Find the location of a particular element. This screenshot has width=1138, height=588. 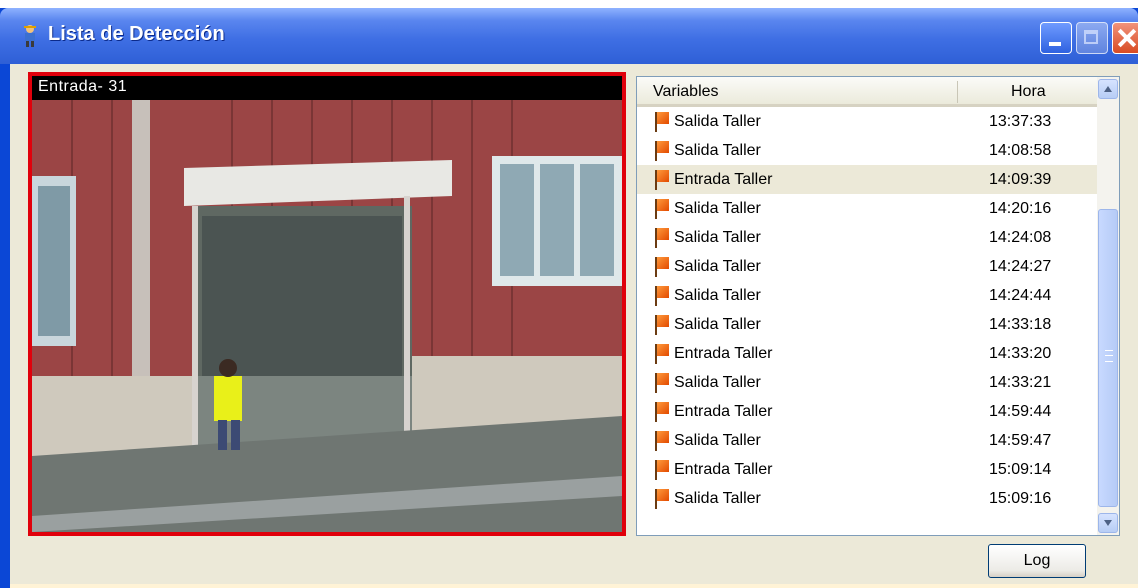

list-item: Salida Taller 14:20:16 is located at coordinates (867, 208).